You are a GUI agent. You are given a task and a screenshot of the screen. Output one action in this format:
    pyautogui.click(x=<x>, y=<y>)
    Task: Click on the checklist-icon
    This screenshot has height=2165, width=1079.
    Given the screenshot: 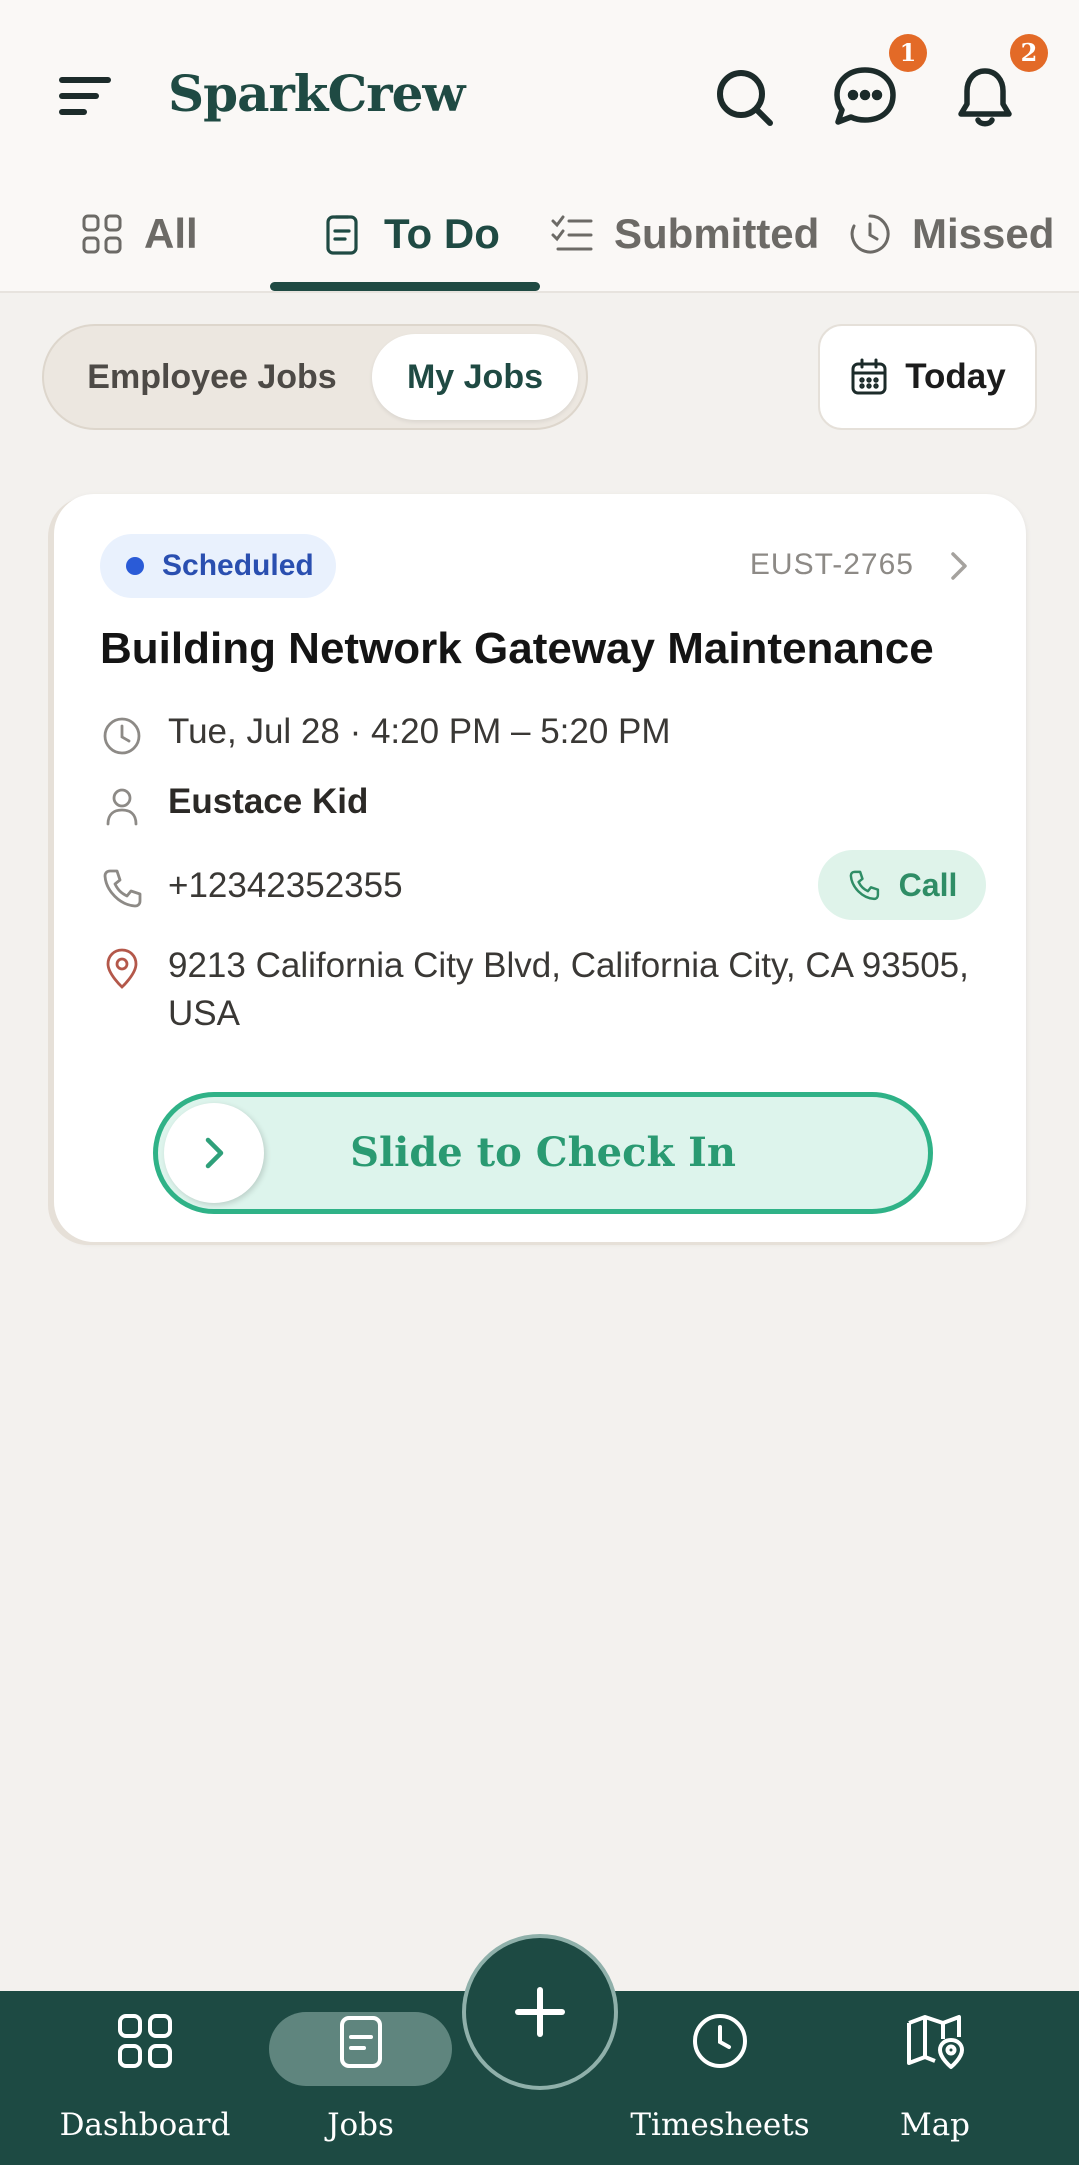 What is the action you would take?
    pyautogui.click(x=572, y=233)
    